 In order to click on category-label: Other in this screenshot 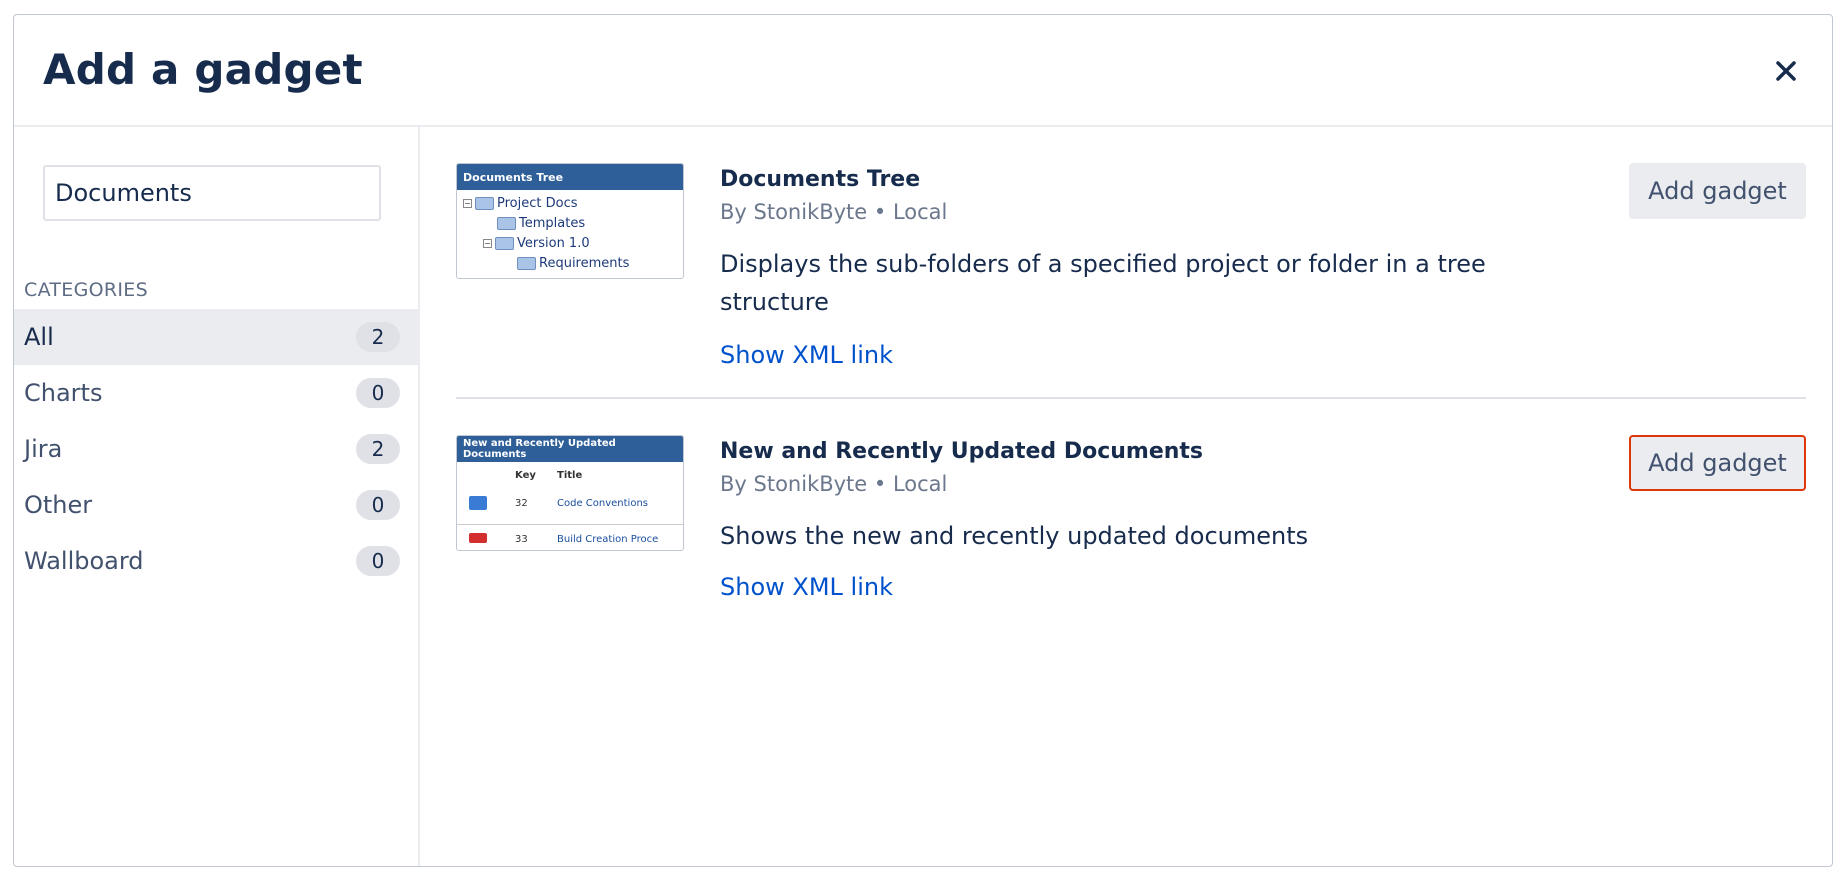, I will do `click(58, 505)`.